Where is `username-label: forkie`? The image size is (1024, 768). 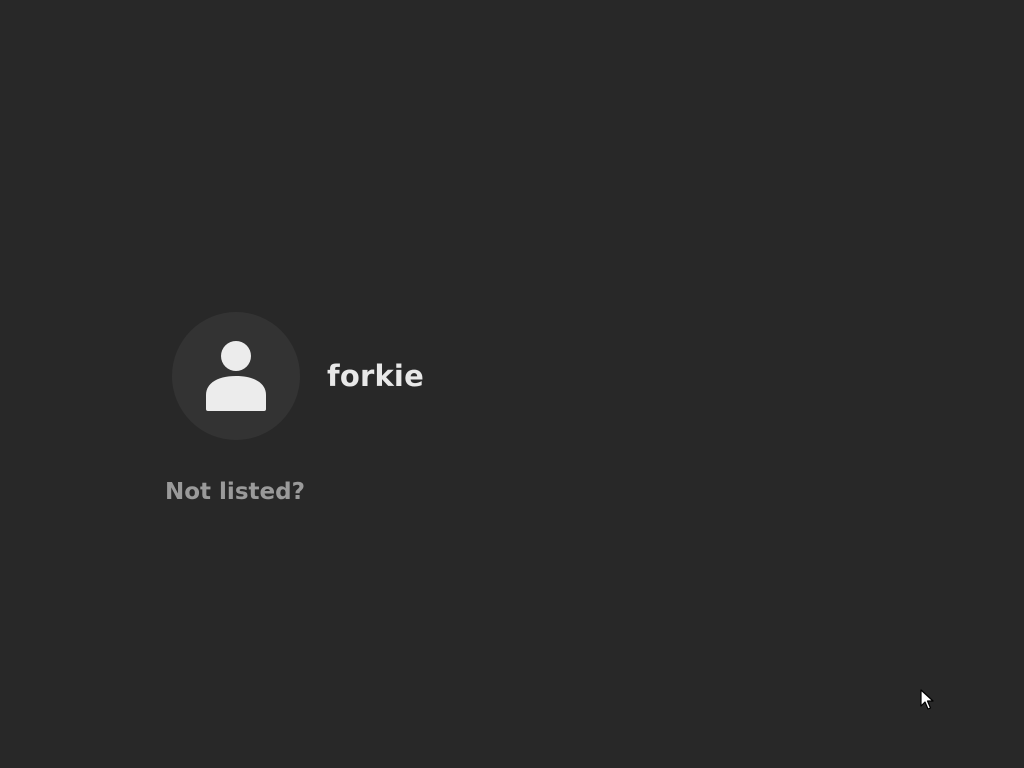 username-label: forkie is located at coordinates (375, 376).